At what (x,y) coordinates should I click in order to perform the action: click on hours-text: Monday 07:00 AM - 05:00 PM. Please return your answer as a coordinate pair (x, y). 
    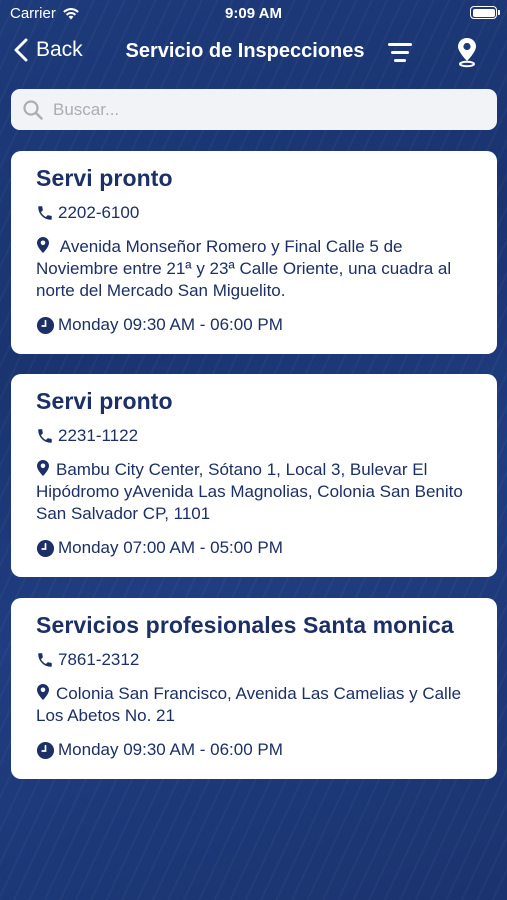
    Looking at the image, I should click on (170, 547).